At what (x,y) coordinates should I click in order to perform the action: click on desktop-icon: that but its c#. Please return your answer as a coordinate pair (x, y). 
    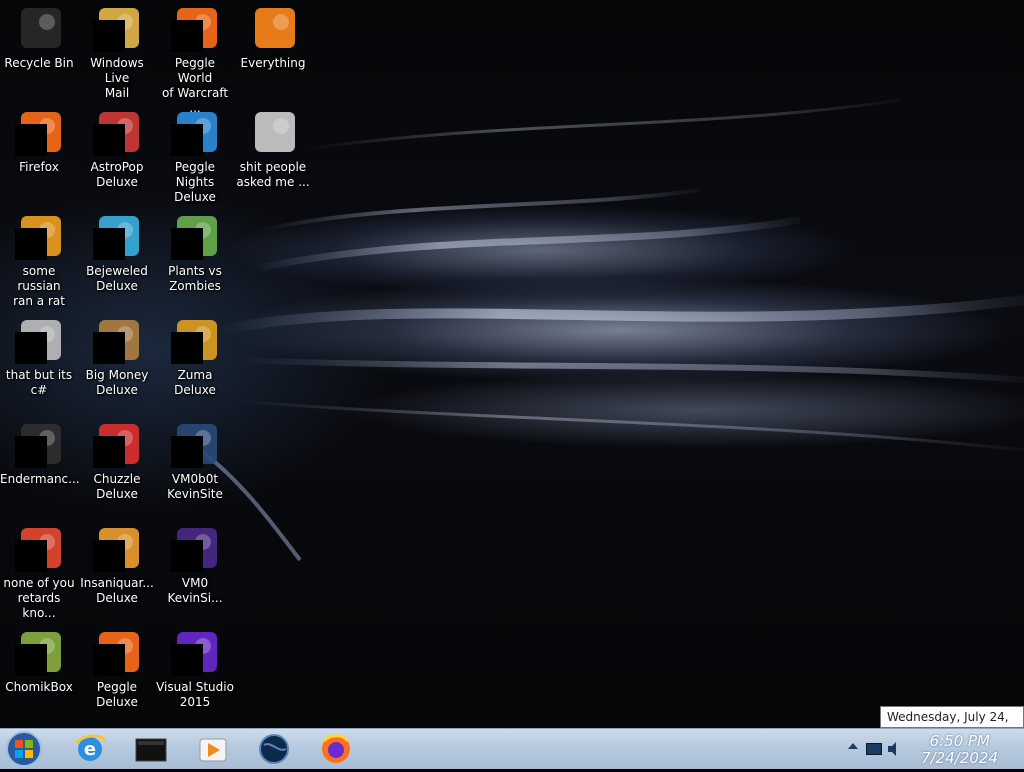
    Looking at the image, I should click on (39, 364).